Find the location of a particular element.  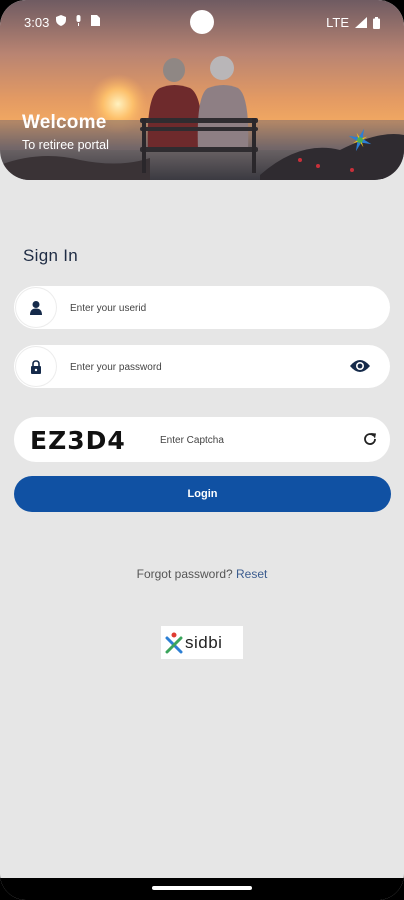

sidbi-logo: sidbi is located at coordinates (202, 642).